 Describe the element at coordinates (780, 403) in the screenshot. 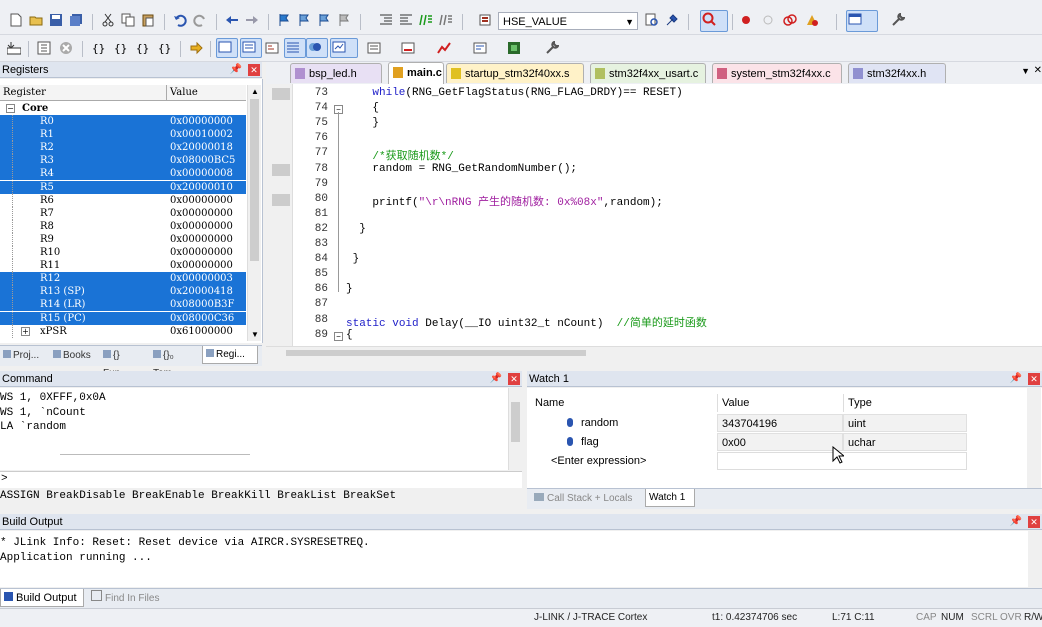

I see `watch-header-value: Value` at that location.